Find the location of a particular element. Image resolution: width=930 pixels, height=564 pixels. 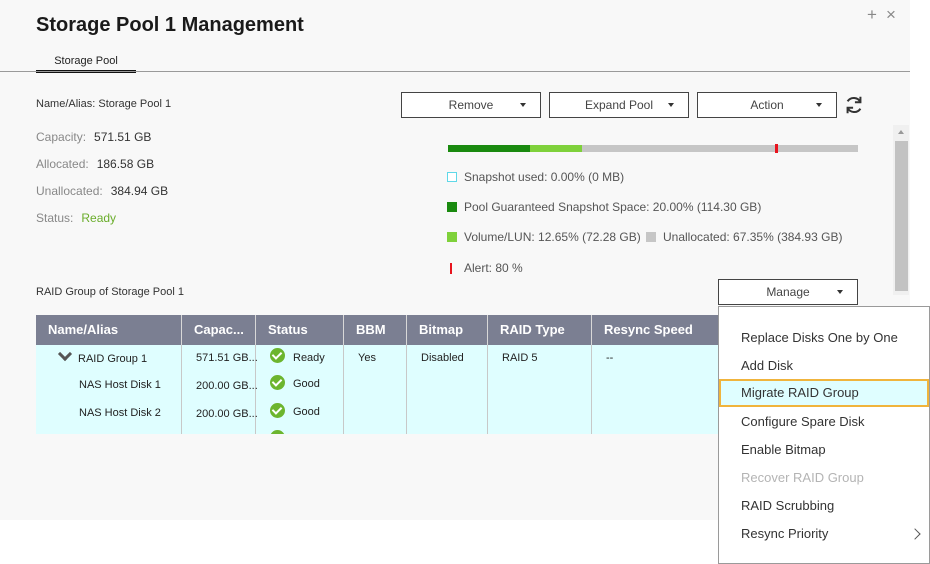

menu-item-resync-priority: Resync Priority is located at coordinates (824, 534).